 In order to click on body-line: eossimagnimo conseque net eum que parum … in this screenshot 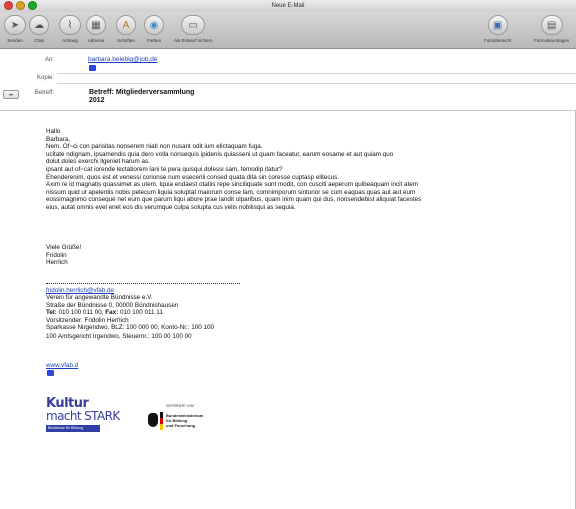, I will do `click(234, 200)`.